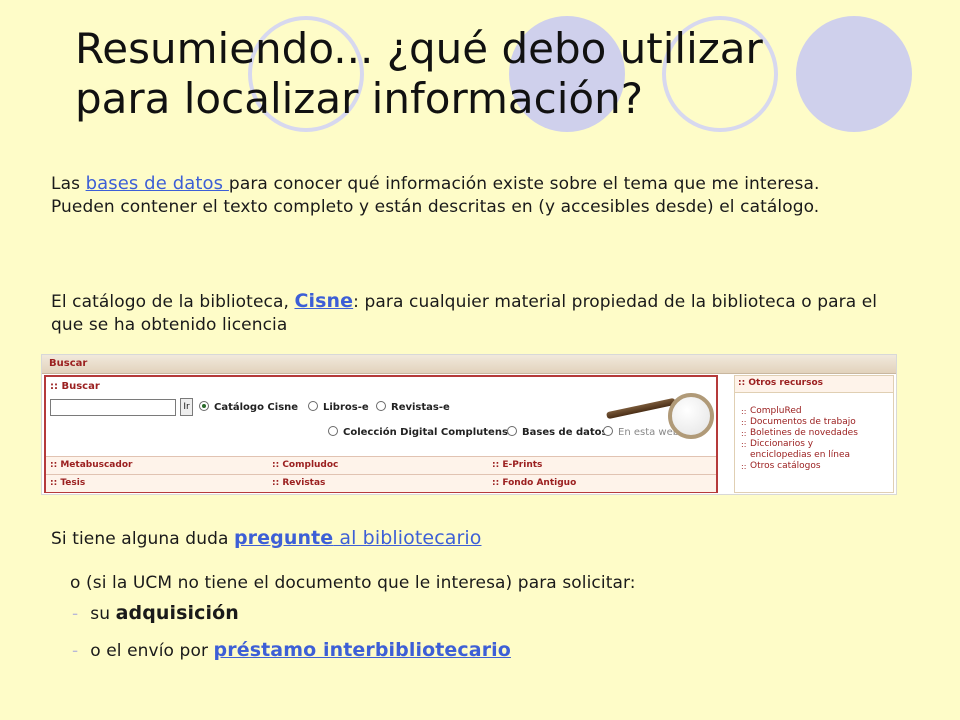  I want to click on other-resources-title-label: :: Otros recursos, so click(781, 383).